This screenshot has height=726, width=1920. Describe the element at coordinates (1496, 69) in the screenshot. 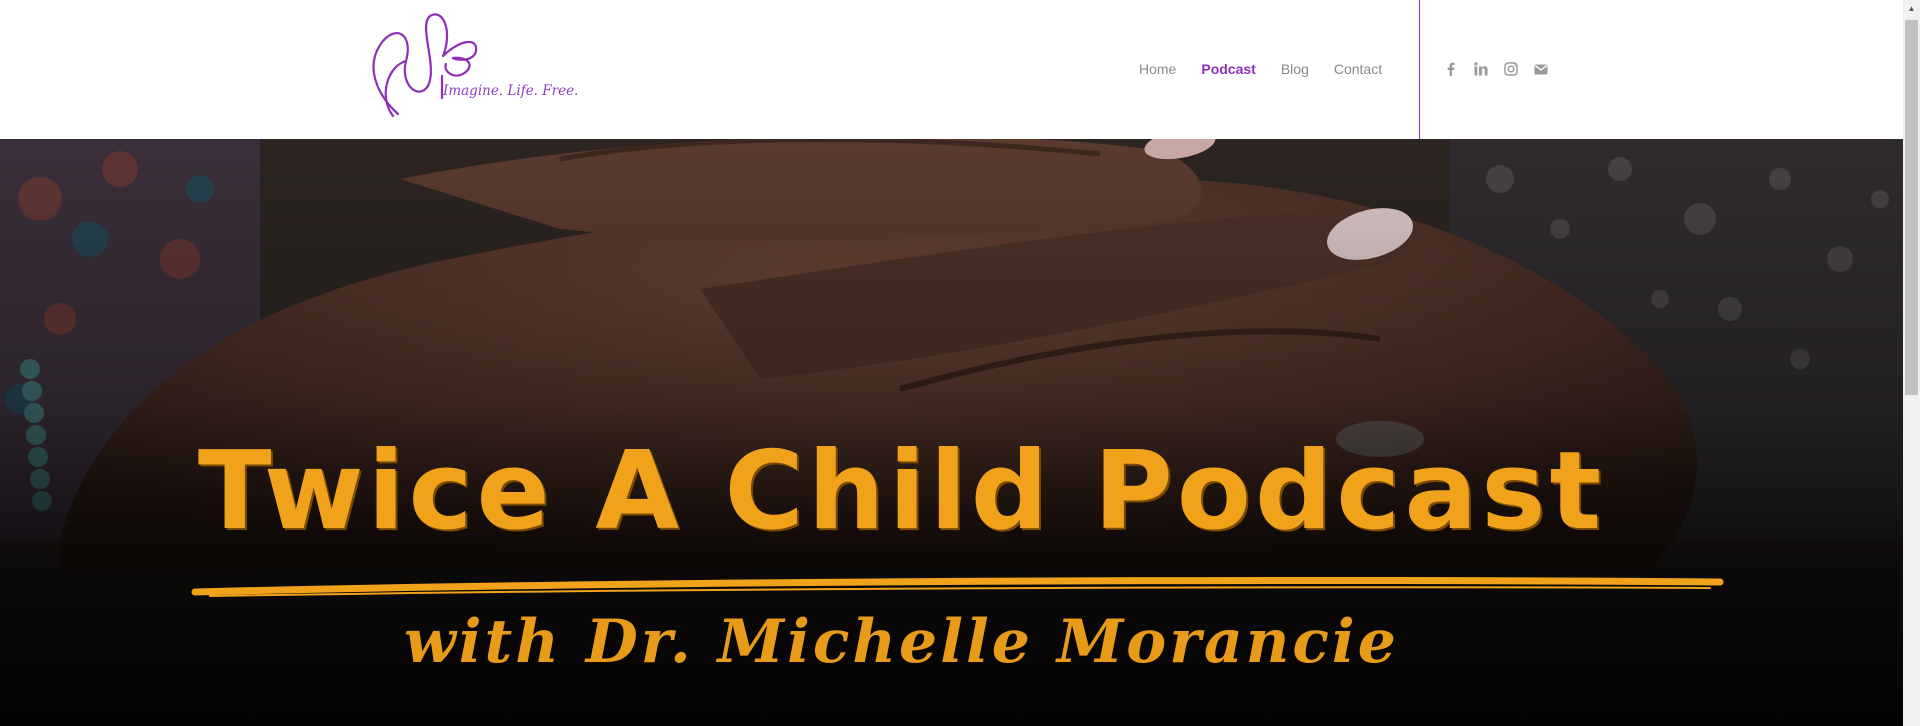

I see `social-links` at that location.